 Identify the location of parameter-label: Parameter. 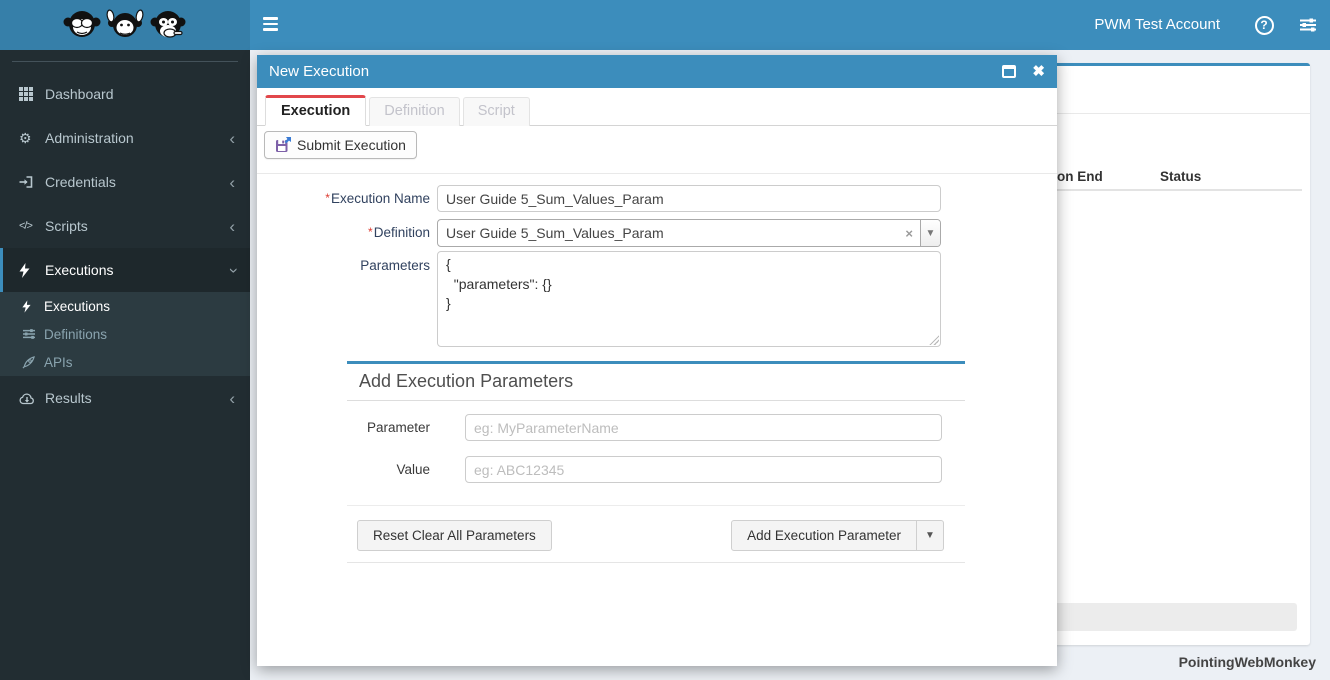
(398, 427).